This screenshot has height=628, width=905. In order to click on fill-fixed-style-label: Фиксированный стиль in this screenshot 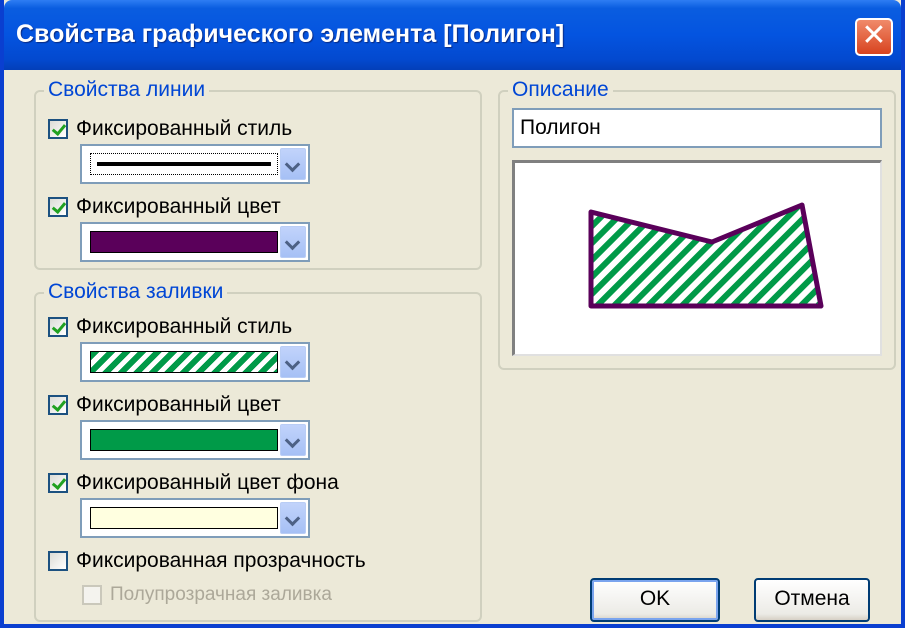, I will do `click(184, 326)`.